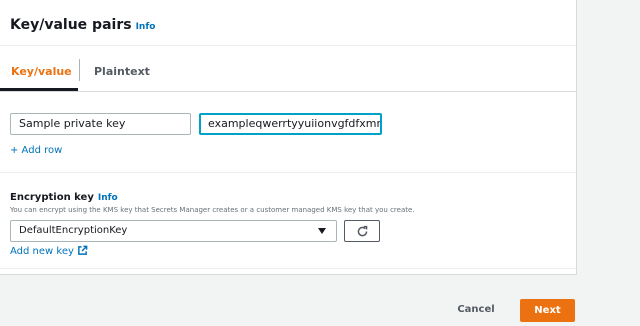  Describe the element at coordinates (83, 250) in the screenshot. I see `external-link-icon` at that location.